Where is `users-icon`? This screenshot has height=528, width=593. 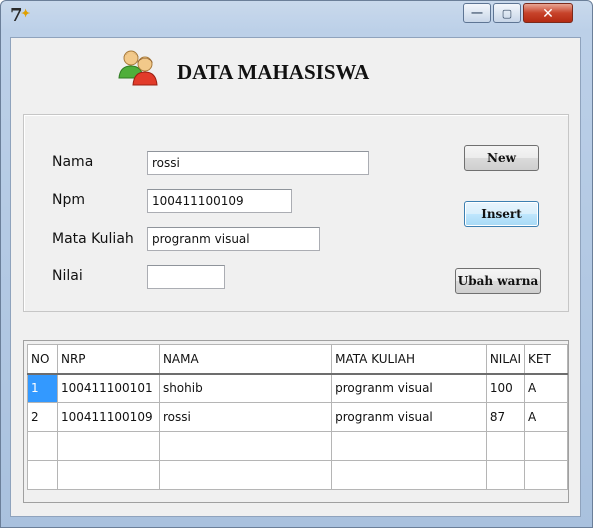
users-icon is located at coordinates (138, 68).